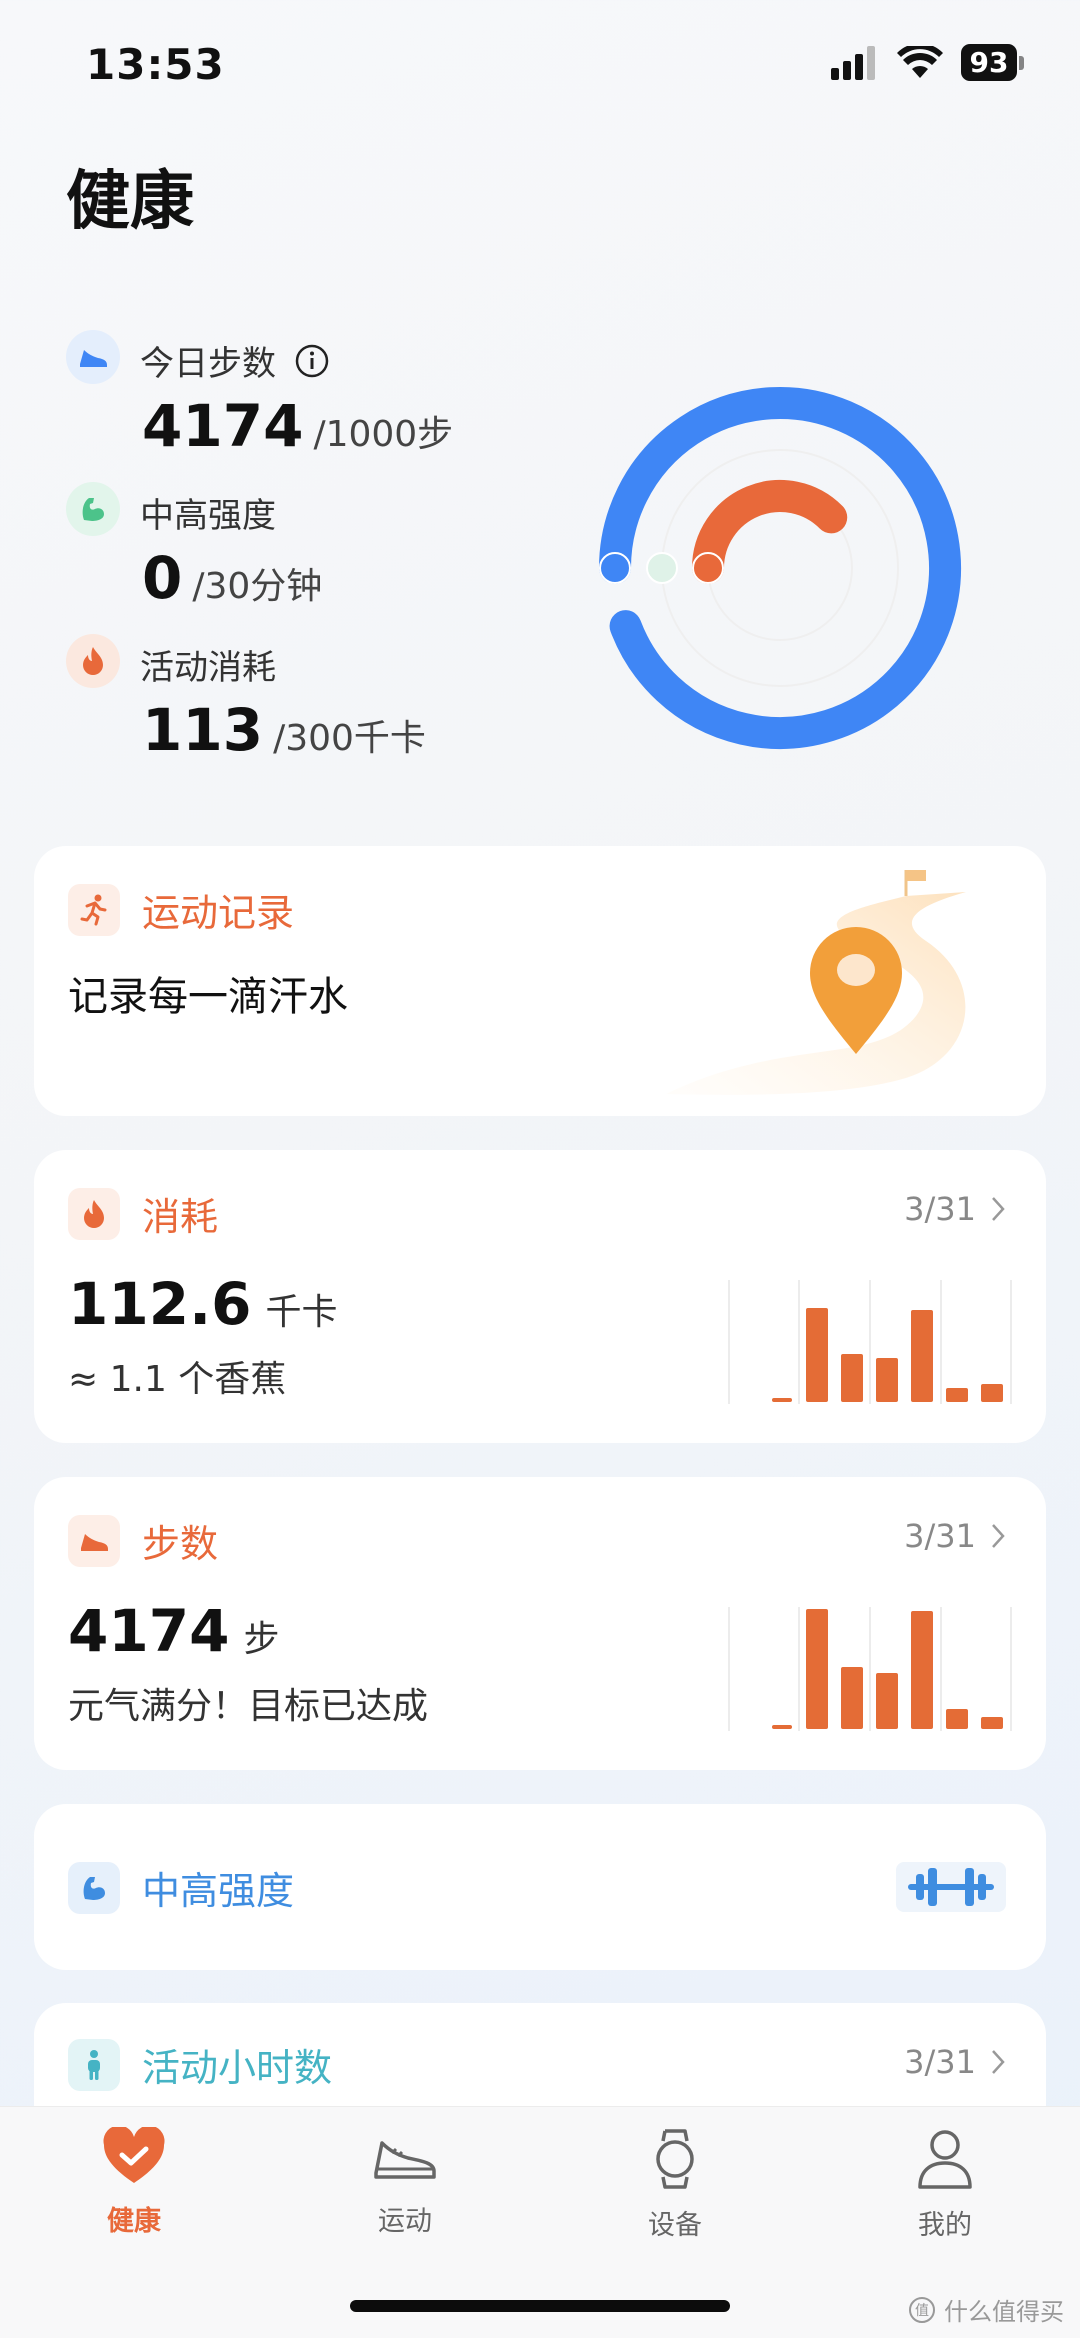 The image size is (1080, 2338). Describe the element at coordinates (945, 2225) in the screenshot. I see `tab-me-label: 我的` at that location.